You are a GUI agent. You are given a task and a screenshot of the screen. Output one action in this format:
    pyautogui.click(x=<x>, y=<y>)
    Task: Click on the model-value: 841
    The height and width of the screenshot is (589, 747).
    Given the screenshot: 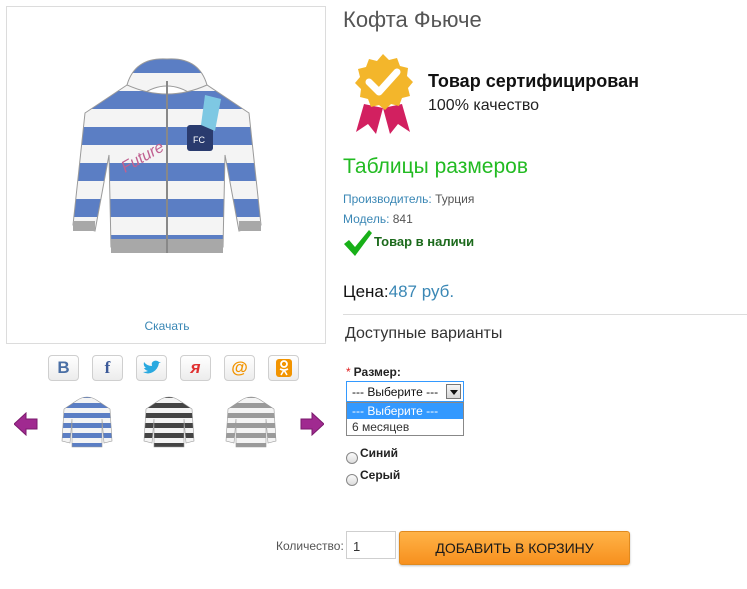 What is the action you would take?
    pyautogui.click(x=402, y=219)
    